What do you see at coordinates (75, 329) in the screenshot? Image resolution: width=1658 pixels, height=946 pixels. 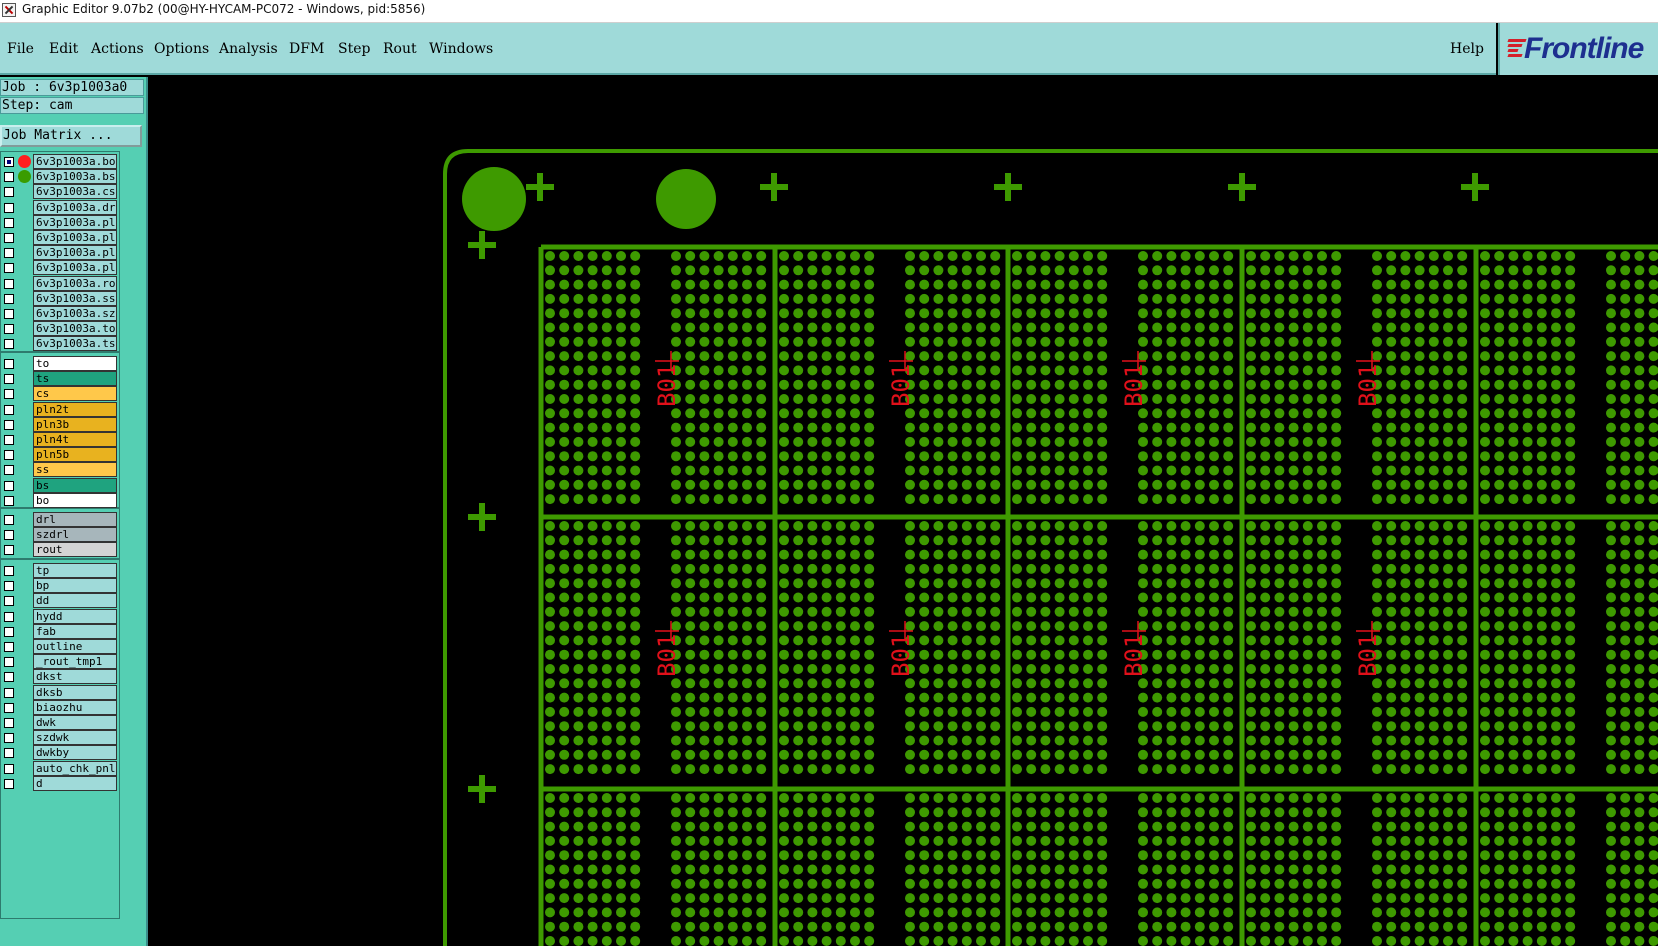 I see `layer-name: 6v3p1003a.to` at bounding box center [75, 329].